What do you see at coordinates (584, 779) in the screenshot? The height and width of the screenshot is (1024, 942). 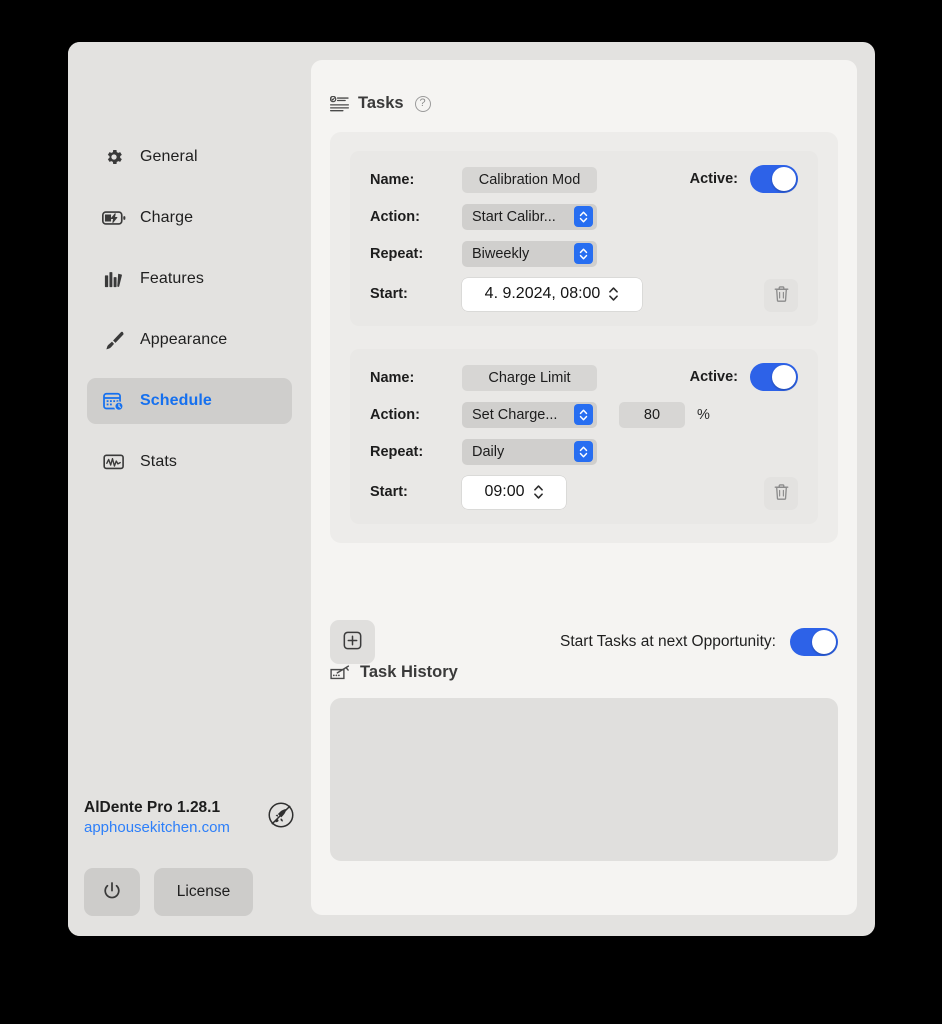 I see `task-history-panel` at bounding box center [584, 779].